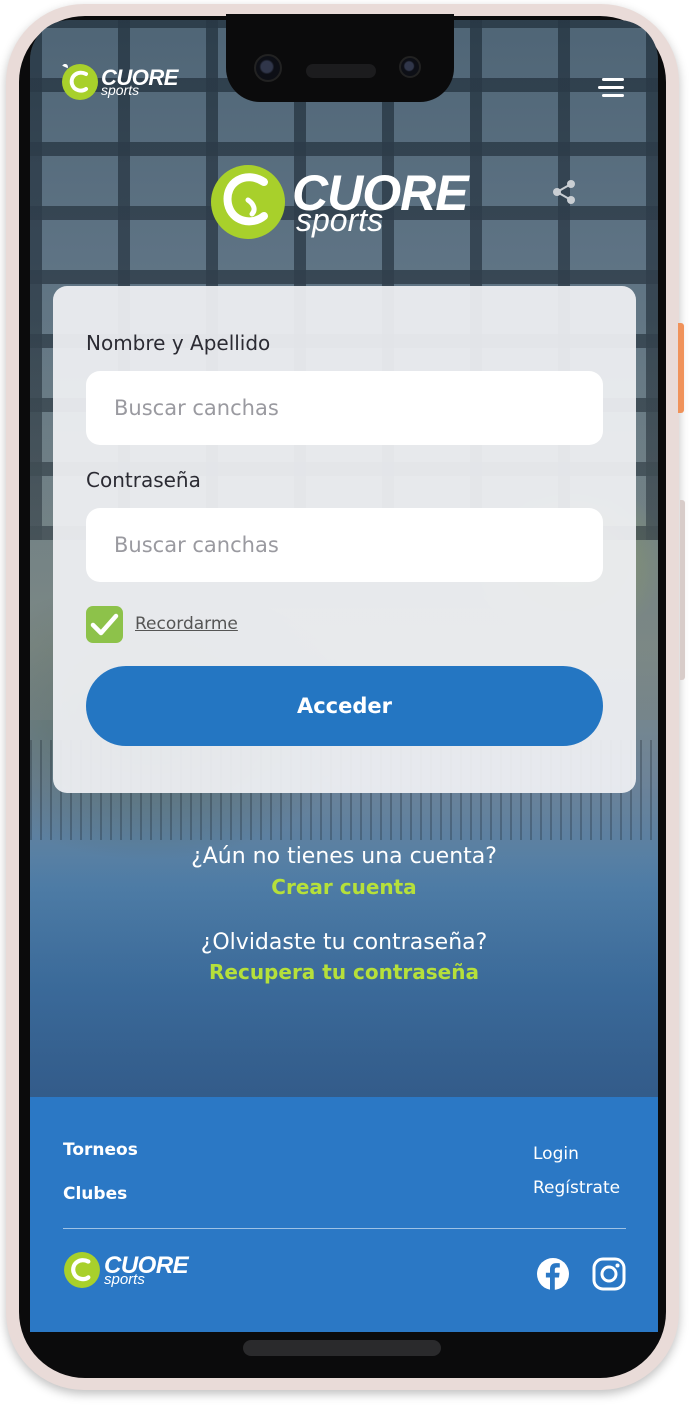  What do you see at coordinates (344, 545) in the screenshot?
I see `password-input` at bounding box center [344, 545].